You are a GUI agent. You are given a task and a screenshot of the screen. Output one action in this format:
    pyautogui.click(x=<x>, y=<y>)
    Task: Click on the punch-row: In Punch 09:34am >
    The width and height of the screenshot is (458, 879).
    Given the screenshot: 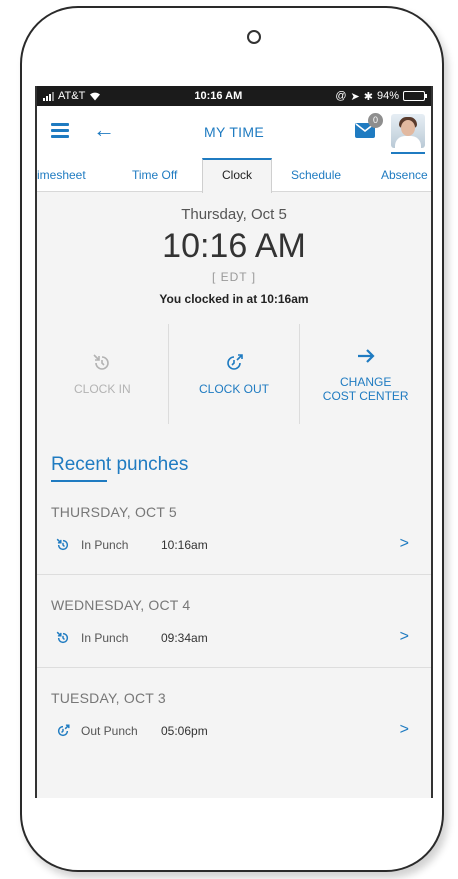 What is the action you would take?
    pyautogui.click(x=234, y=638)
    